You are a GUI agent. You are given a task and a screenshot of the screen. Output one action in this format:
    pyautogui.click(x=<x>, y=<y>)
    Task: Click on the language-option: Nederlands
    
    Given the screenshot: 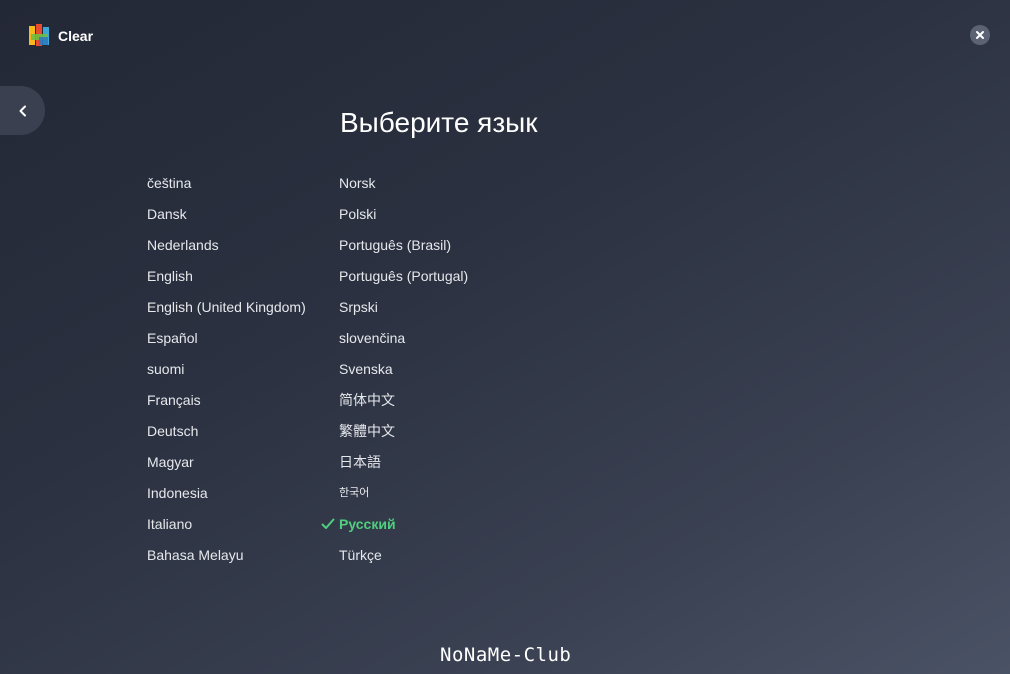 What is the action you would take?
    pyautogui.click(x=226, y=248)
    